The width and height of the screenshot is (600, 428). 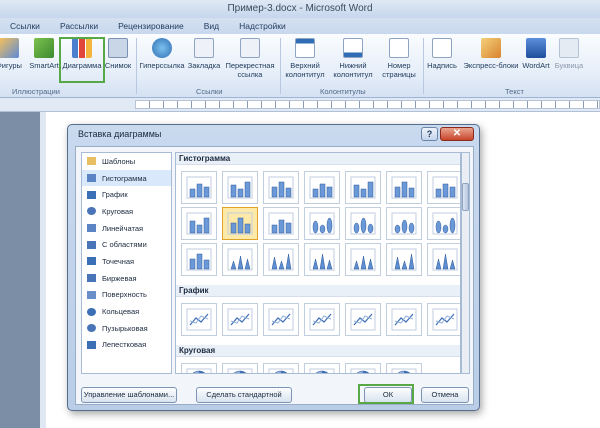 I want to click on smartart-label: SmartArt, so click(x=44, y=65).